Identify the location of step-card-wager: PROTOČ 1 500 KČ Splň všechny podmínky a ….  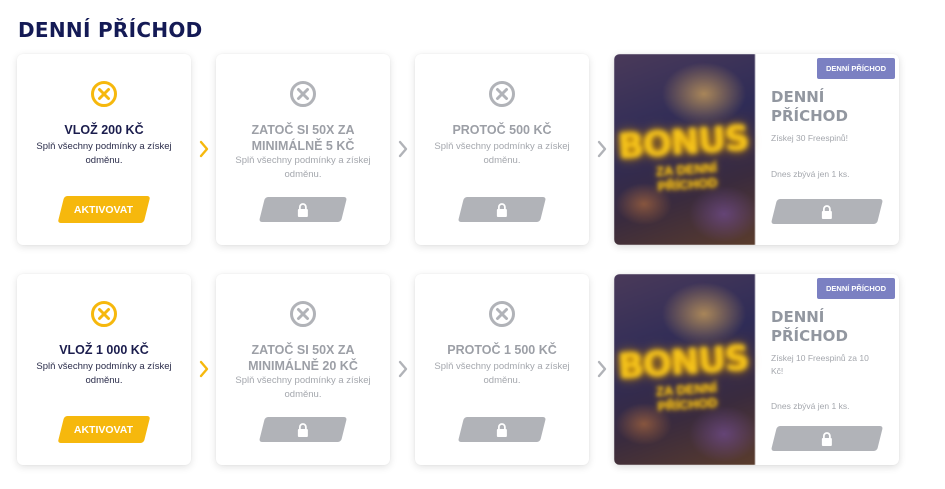
(502, 369).